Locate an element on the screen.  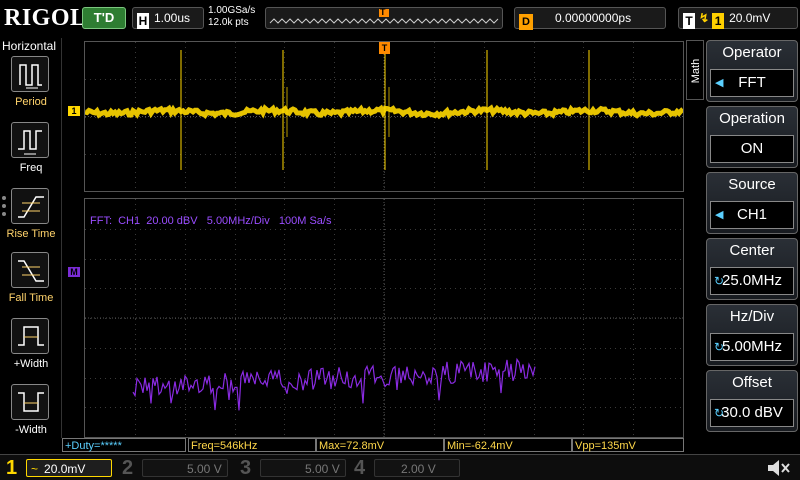
fall-time-icon is located at coordinates (30, 270).